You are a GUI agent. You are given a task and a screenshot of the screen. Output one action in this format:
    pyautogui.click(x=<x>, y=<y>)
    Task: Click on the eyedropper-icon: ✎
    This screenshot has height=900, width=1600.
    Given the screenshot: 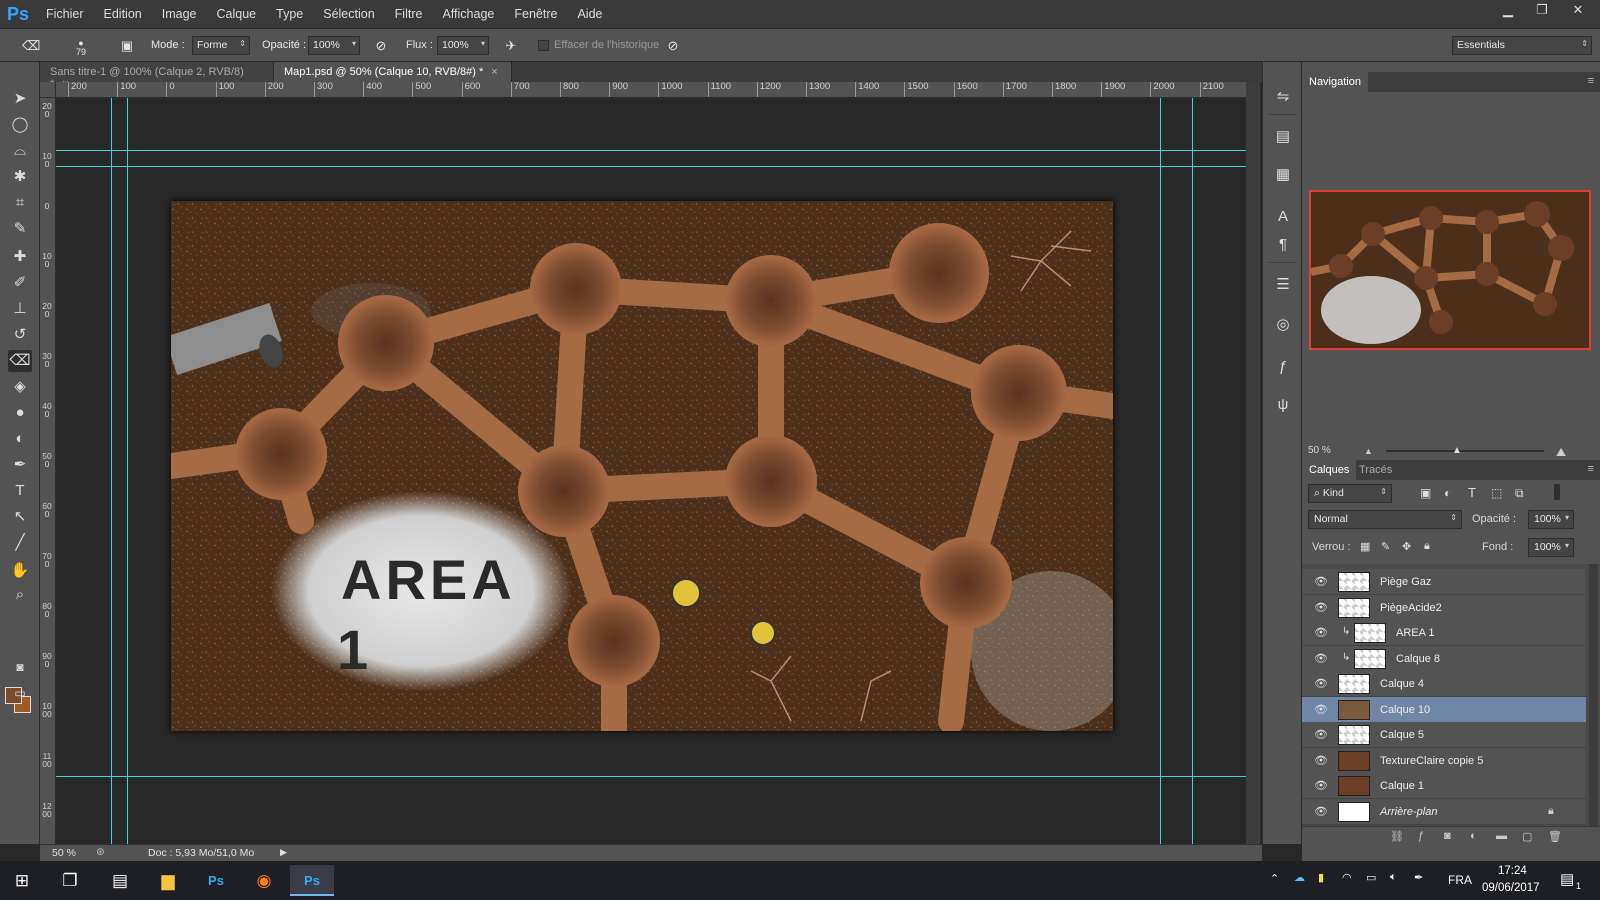 What is the action you would take?
    pyautogui.click(x=20, y=229)
    